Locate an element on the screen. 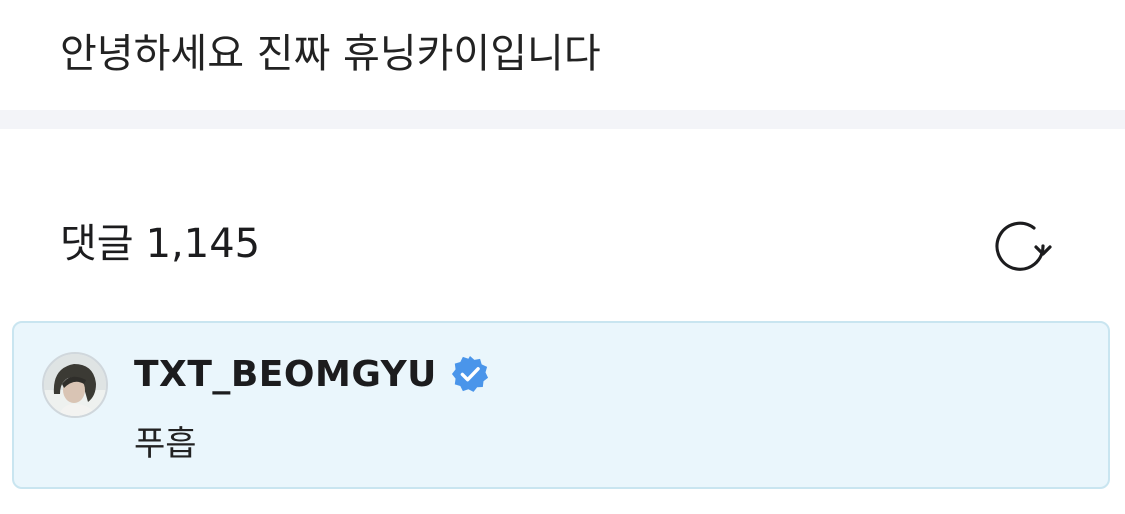 The image size is (1125, 514). post-text: 안녕하세요 진짜 휴닝카이입니다 is located at coordinates (330, 54).